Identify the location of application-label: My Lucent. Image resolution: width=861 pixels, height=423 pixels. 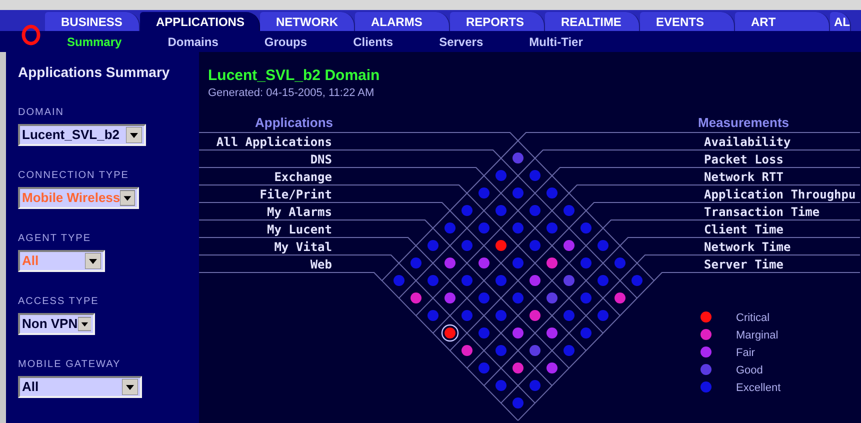
(299, 229).